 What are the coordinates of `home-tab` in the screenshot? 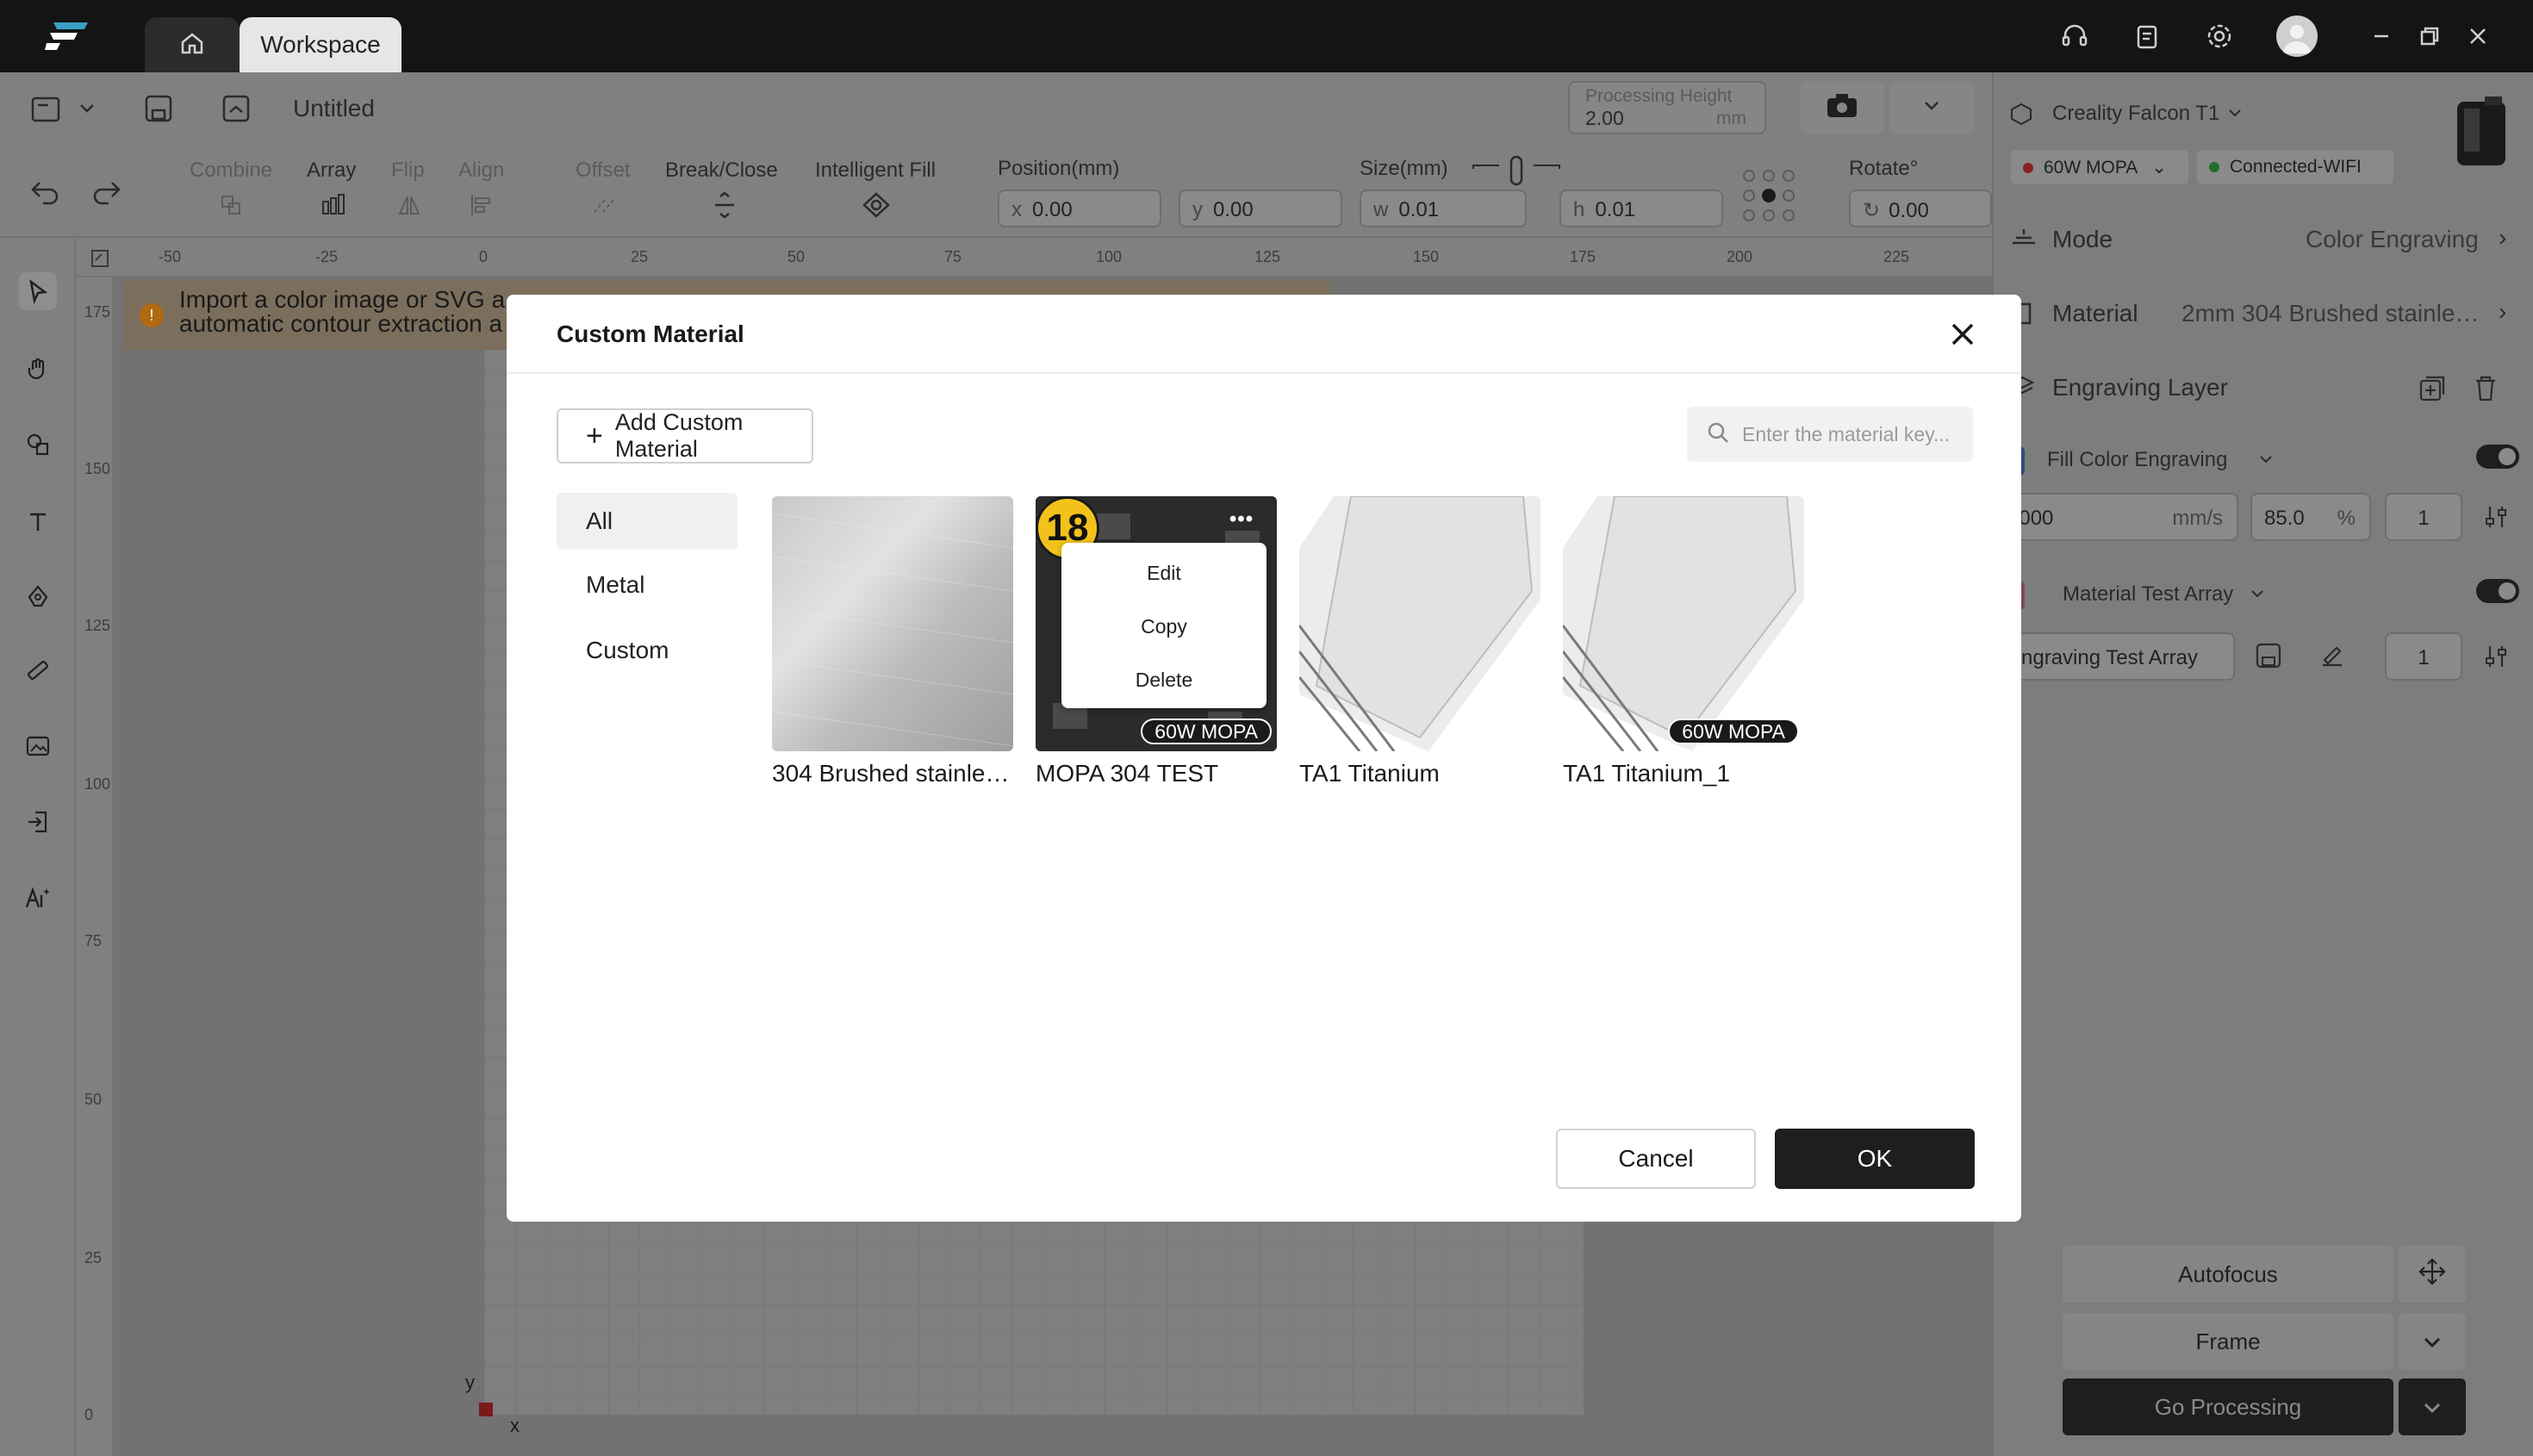 It's located at (192, 44).